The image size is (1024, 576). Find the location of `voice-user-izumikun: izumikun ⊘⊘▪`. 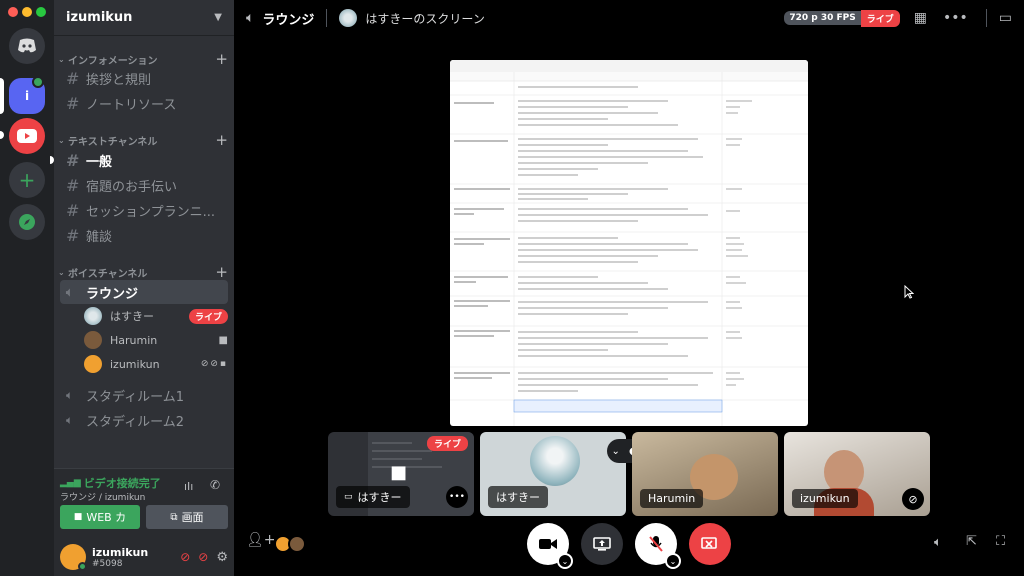

voice-user-izumikun: izumikun ⊘⊘▪ is located at coordinates (156, 364).